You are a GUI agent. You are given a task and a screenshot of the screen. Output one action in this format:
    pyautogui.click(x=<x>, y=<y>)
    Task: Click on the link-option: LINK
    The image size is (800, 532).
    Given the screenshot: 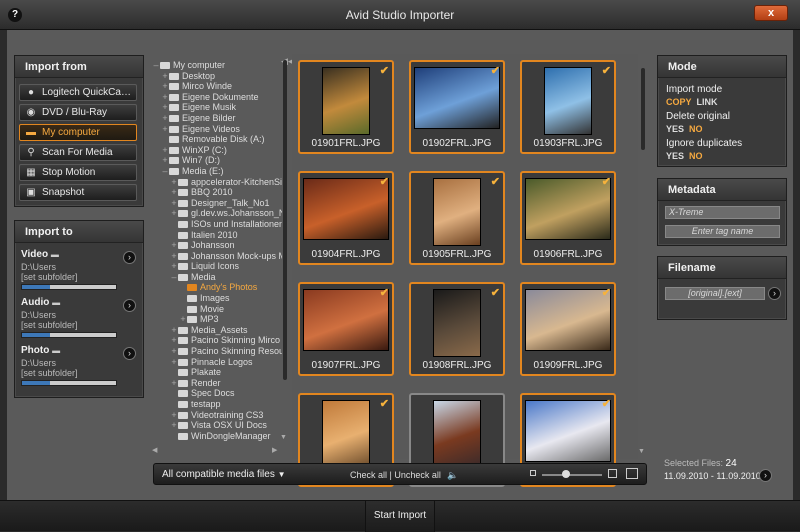 What is the action you would take?
    pyautogui.click(x=707, y=102)
    